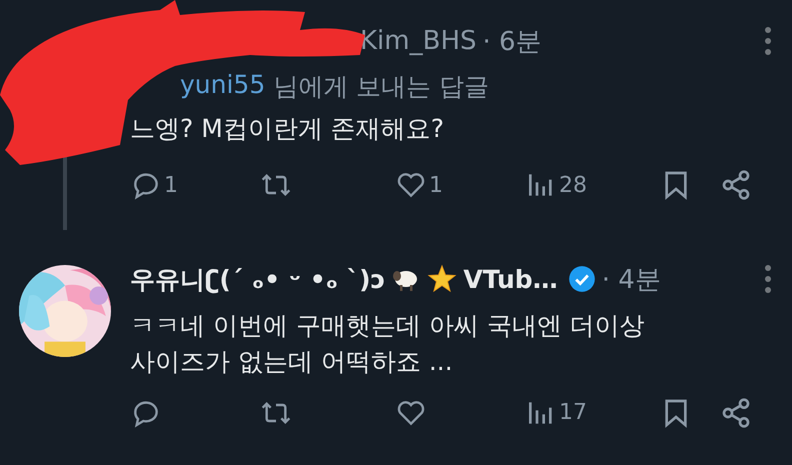  I want to click on action-count: 17, so click(573, 412).